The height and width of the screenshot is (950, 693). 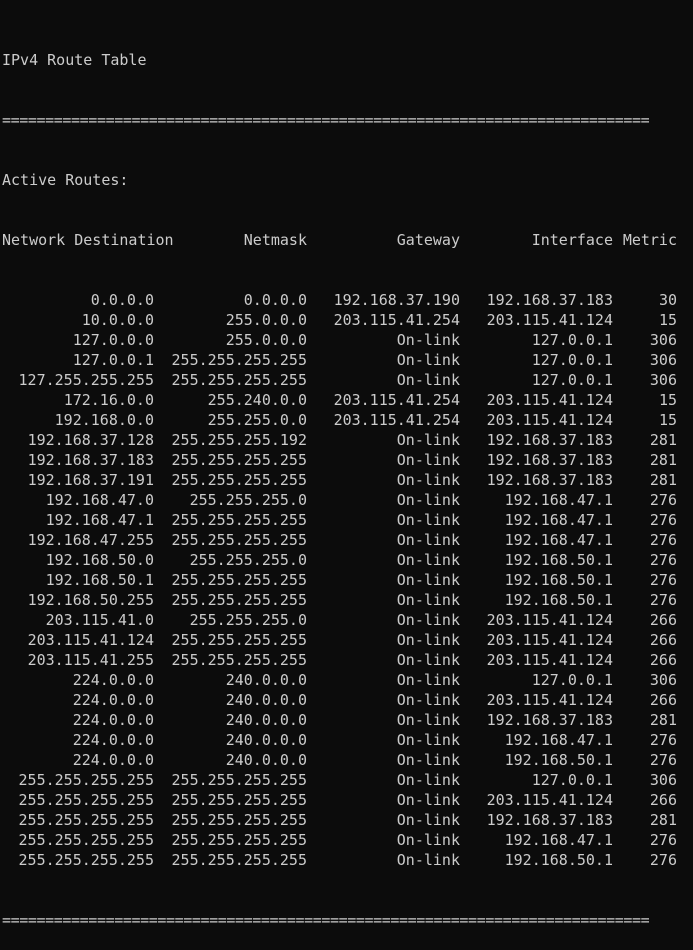 What do you see at coordinates (99, 560) in the screenshot?
I see `route-destination: 192.168.50.0` at bounding box center [99, 560].